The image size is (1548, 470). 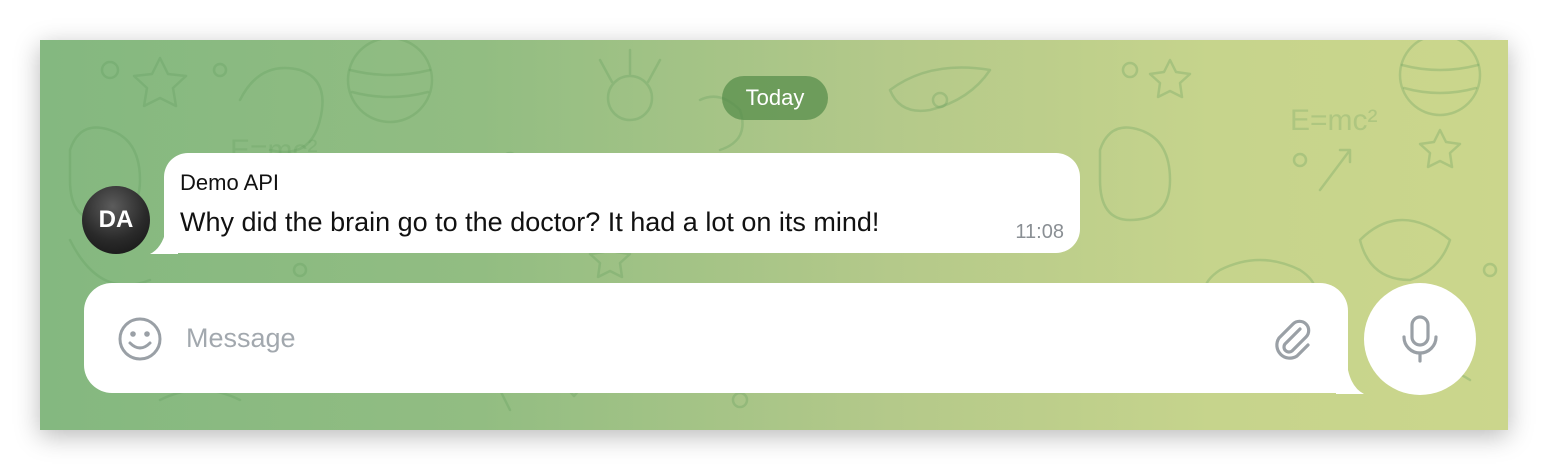 I want to click on message-input, so click(x=716, y=338).